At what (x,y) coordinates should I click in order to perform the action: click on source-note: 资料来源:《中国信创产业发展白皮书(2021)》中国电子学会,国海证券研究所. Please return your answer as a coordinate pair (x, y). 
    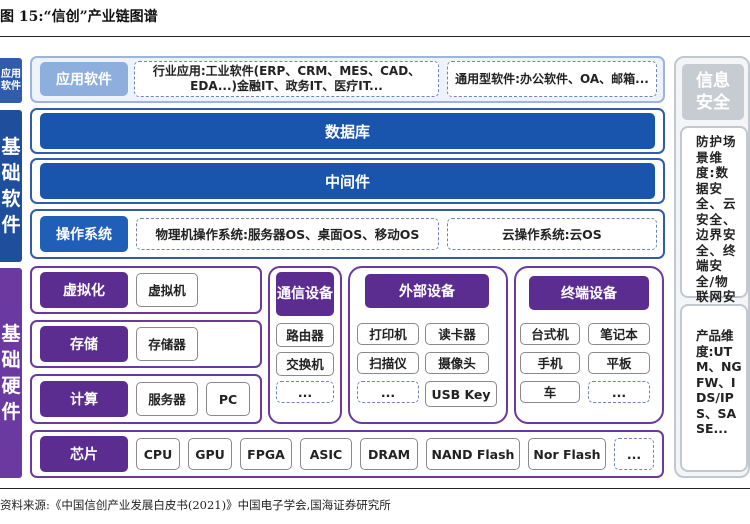
    Looking at the image, I should click on (195, 505).